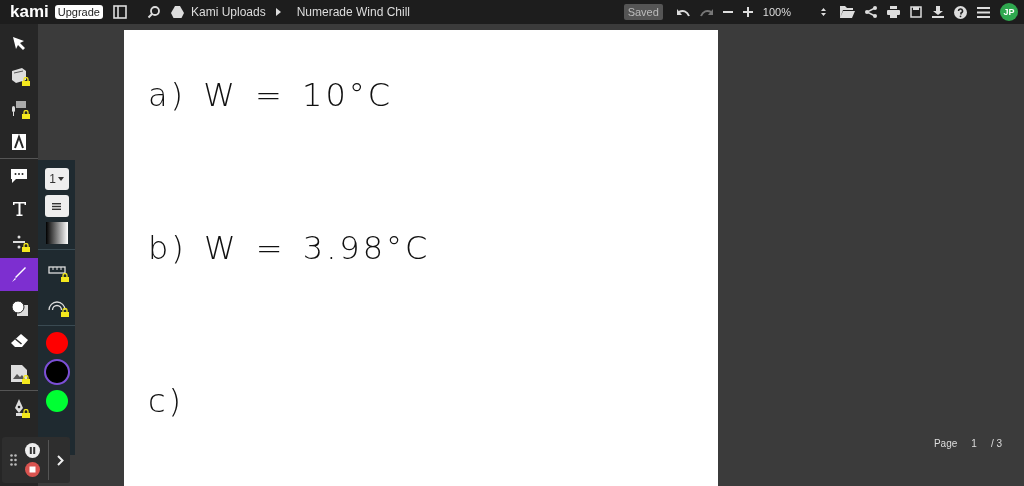  I want to click on stop-icon, so click(32, 469).